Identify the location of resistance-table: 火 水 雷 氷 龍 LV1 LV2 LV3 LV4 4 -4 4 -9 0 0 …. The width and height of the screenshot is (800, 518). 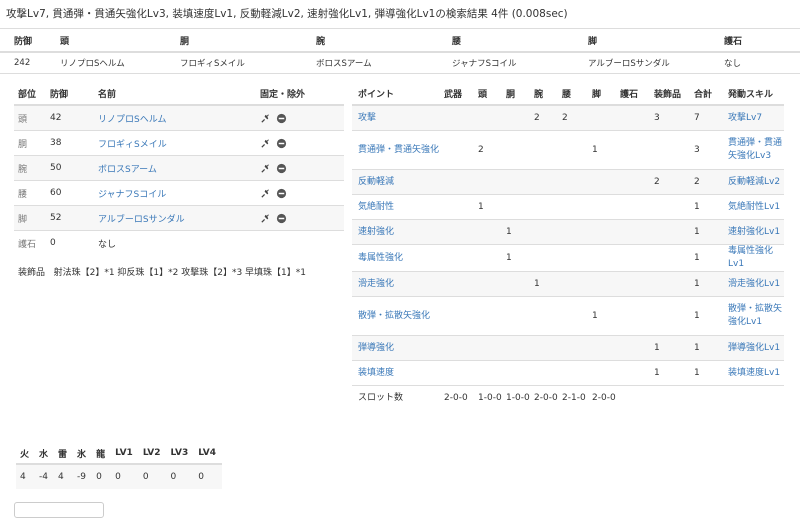
(119, 466).